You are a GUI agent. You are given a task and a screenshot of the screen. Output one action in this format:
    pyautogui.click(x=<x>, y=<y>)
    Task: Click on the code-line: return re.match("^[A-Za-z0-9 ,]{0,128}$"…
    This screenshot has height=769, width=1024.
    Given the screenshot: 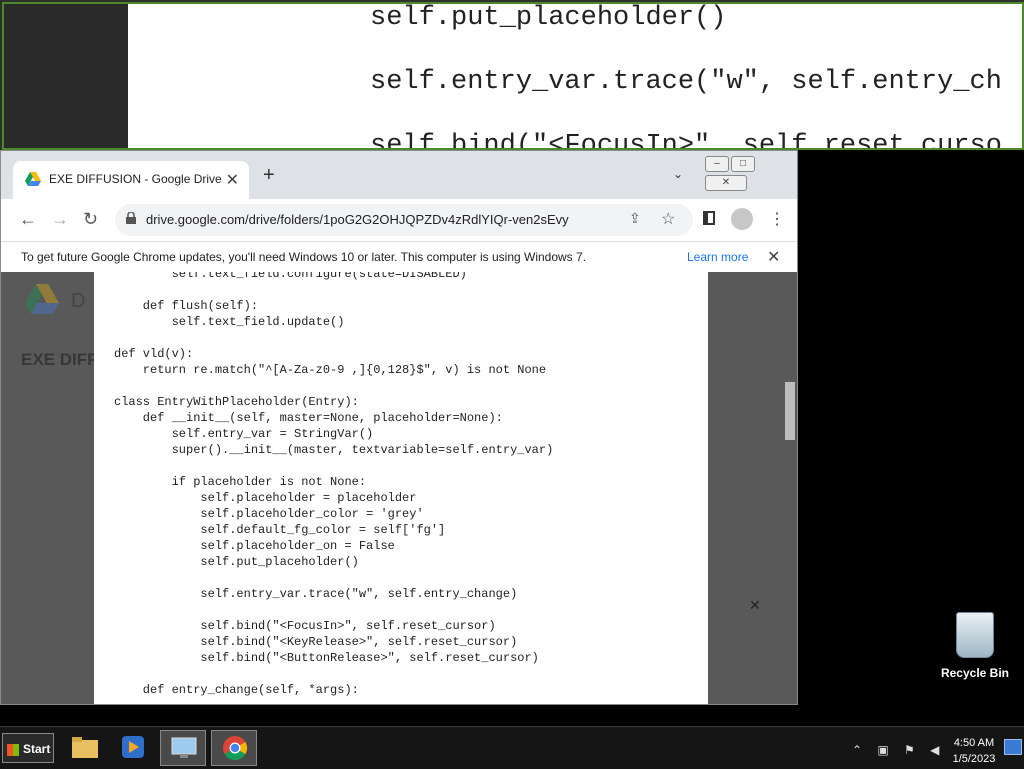 What is the action you would take?
    pyautogui.click(x=330, y=370)
    